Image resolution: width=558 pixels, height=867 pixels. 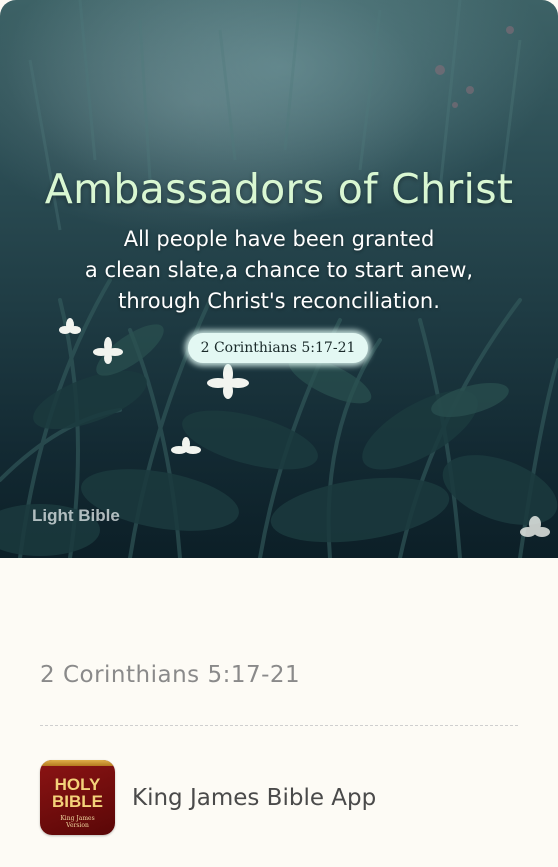 What do you see at coordinates (77, 818) in the screenshot?
I see `icon-subtitle-line-1: King James` at bounding box center [77, 818].